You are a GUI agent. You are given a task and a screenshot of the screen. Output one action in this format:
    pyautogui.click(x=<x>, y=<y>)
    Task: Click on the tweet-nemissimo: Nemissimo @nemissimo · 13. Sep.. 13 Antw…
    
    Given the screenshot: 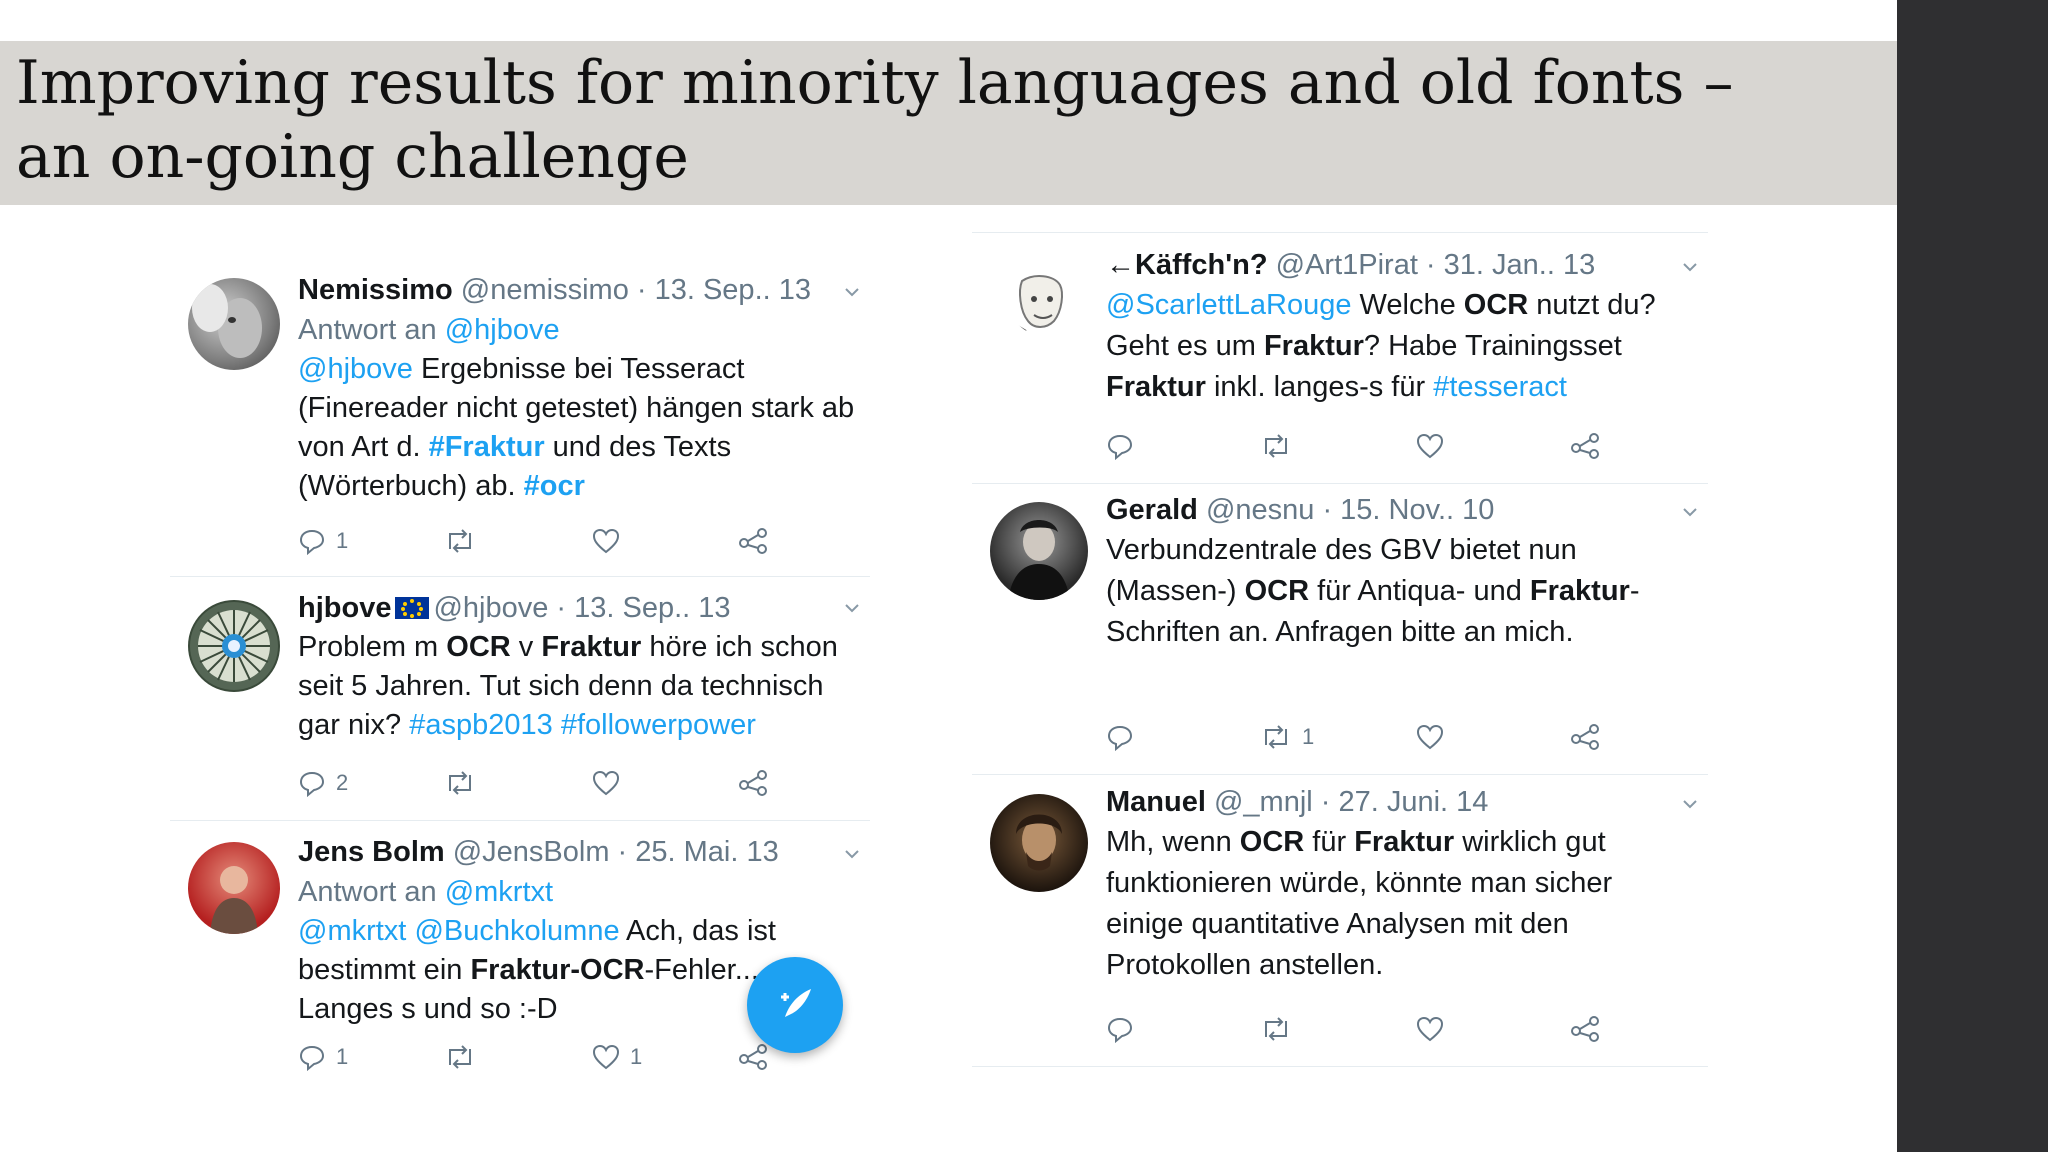 What is the action you would take?
    pyautogui.click(x=520, y=415)
    